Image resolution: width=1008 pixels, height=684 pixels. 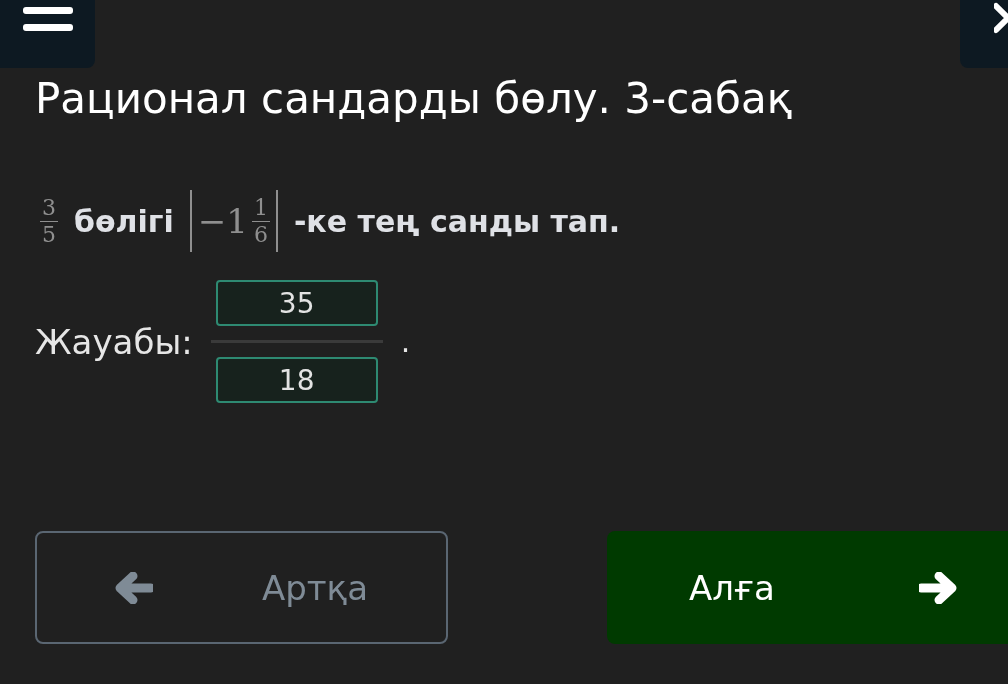 What do you see at coordinates (414, 99) in the screenshot?
I see `lesson-title: Рационал сандарды бөлу. 3-сабақ` at bounding box center [414, 99].